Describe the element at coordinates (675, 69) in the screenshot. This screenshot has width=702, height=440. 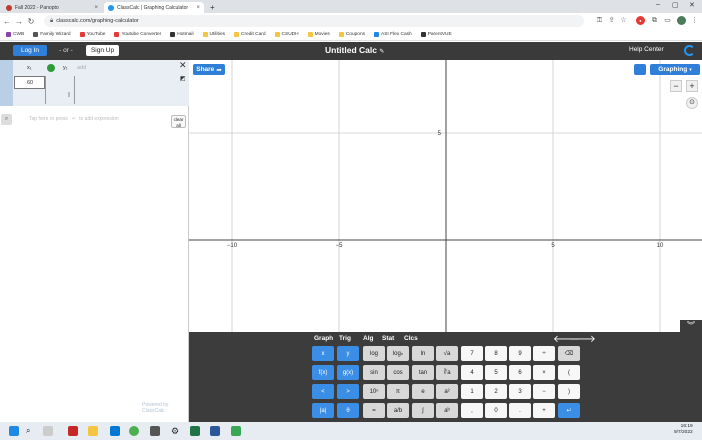
I see `graphing-mode-dropdown: Graphing ▾` at that location.